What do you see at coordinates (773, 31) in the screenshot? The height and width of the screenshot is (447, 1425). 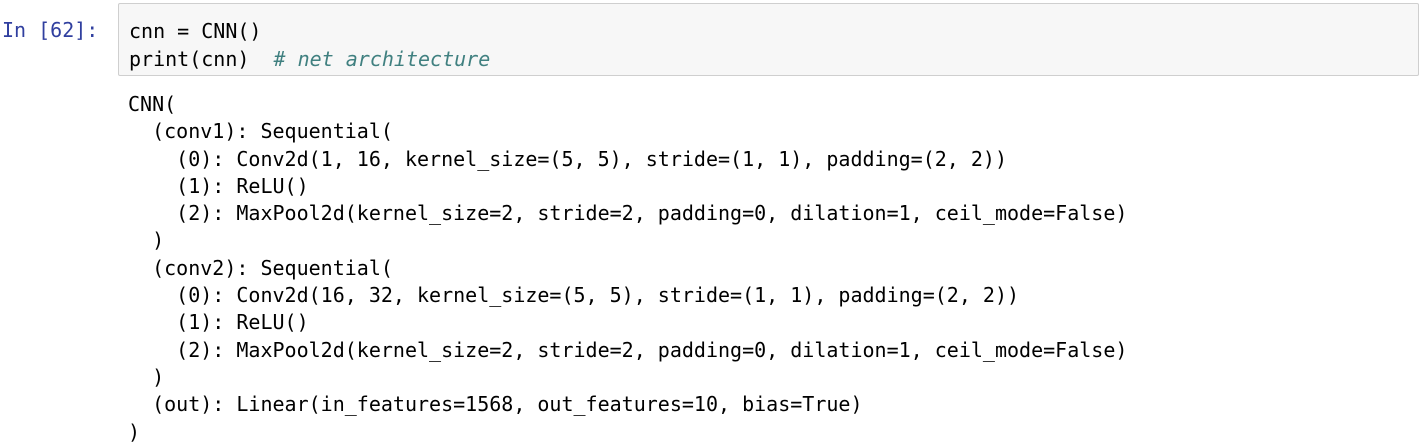 I see `code-line: cnn = CNN()` at bounding box center [773, 31].